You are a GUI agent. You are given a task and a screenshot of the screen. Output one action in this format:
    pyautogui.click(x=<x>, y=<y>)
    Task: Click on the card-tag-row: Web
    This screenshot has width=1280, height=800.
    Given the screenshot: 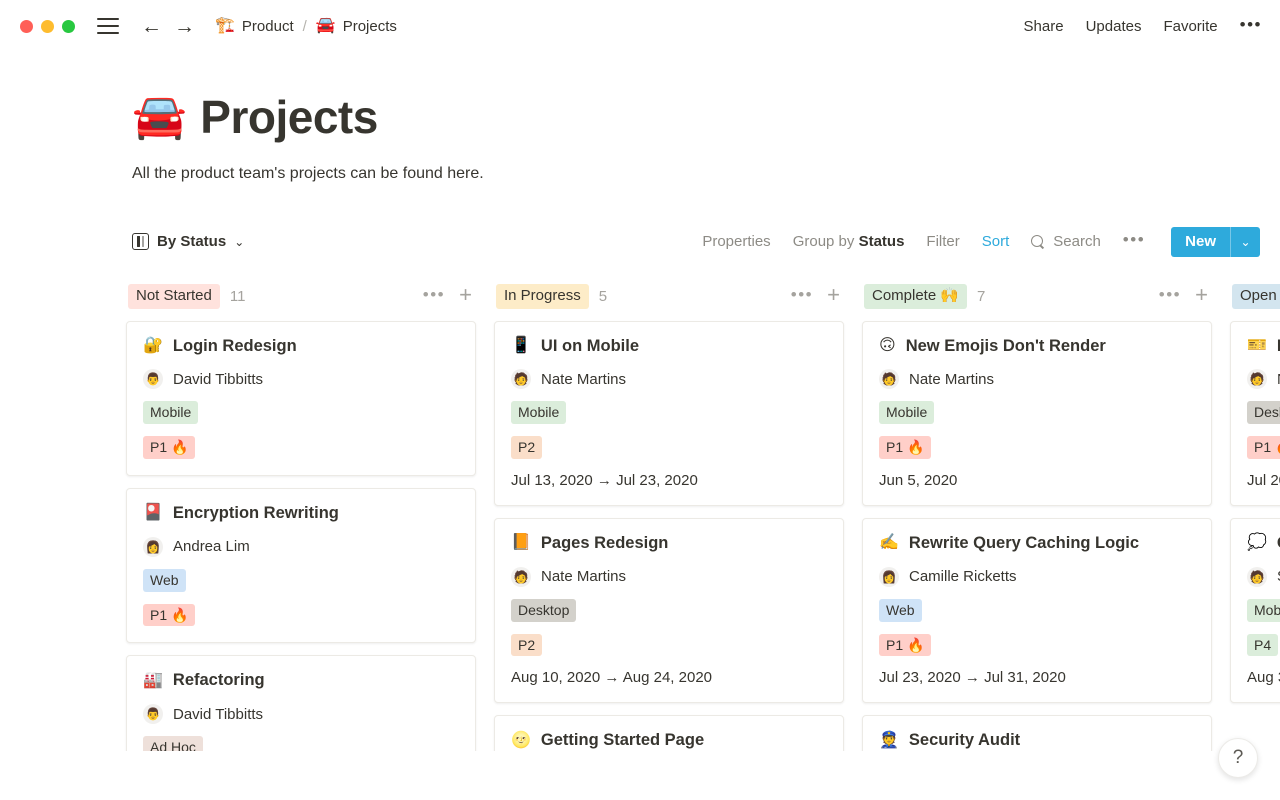 What is the action you would take?
    pyautogui.click(x=1037, y=610)
    